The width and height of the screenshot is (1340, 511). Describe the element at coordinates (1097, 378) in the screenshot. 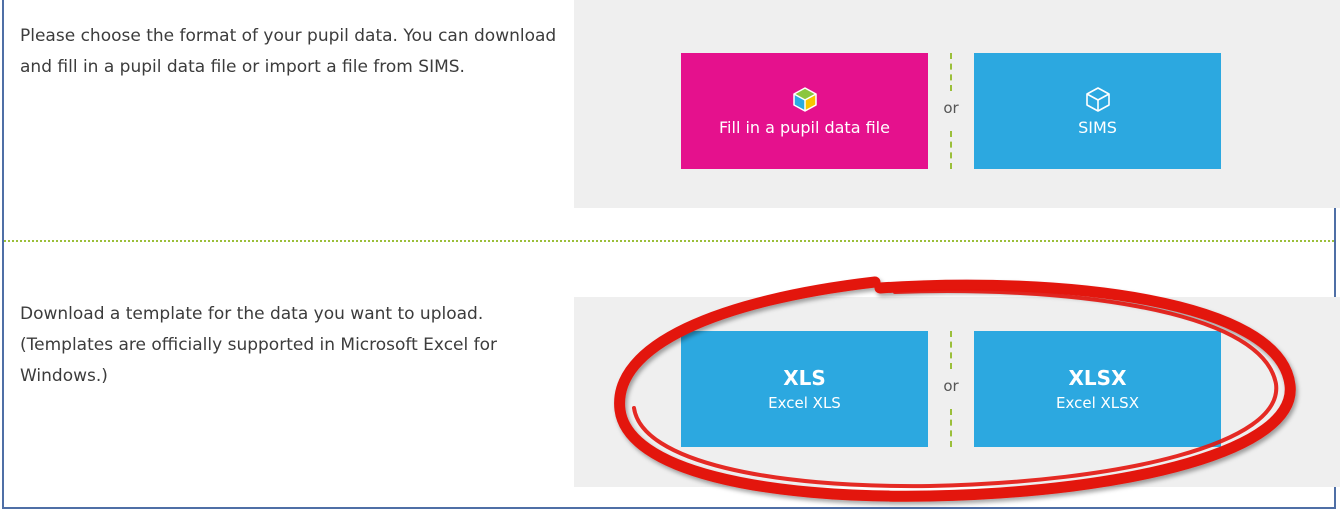

I see `xlsx-title: XLSX` at that location.